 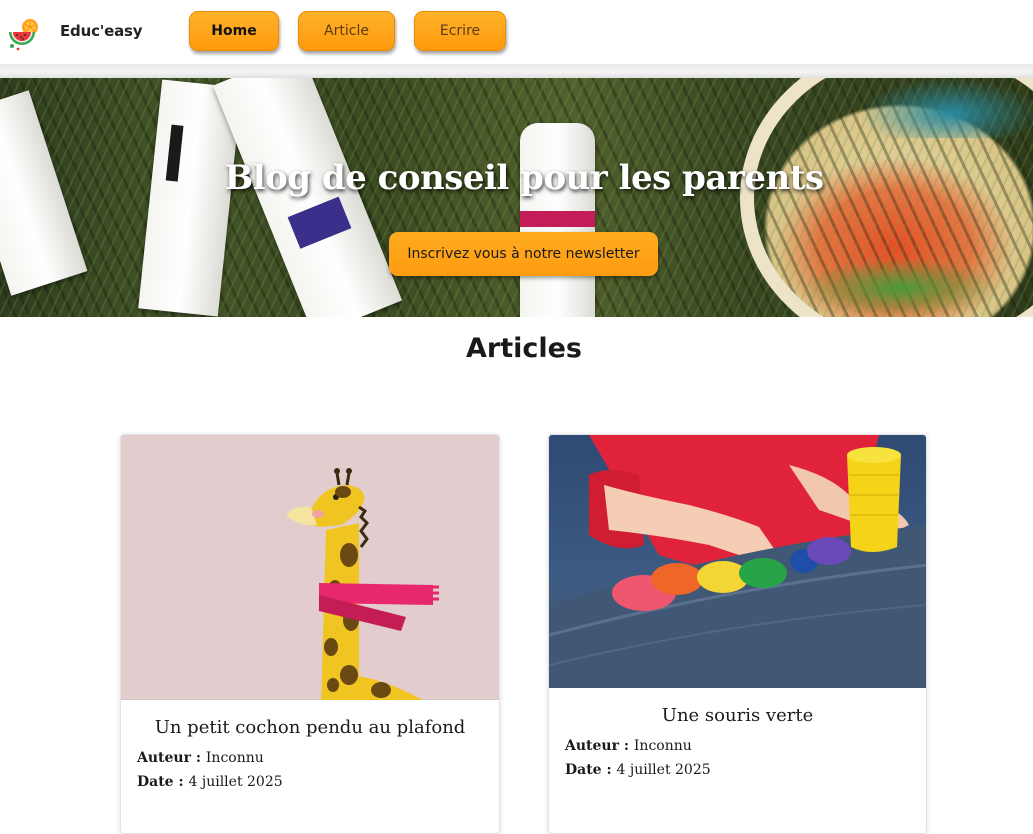 I want to click on paint-tube-image, so click(x=557, y=220).